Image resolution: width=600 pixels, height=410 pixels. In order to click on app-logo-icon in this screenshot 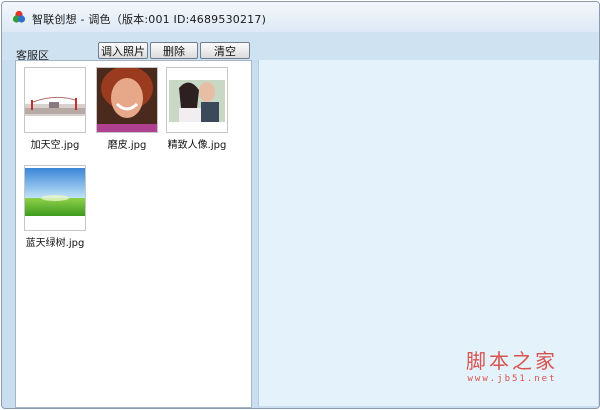, I will do `click(19, 16)`.